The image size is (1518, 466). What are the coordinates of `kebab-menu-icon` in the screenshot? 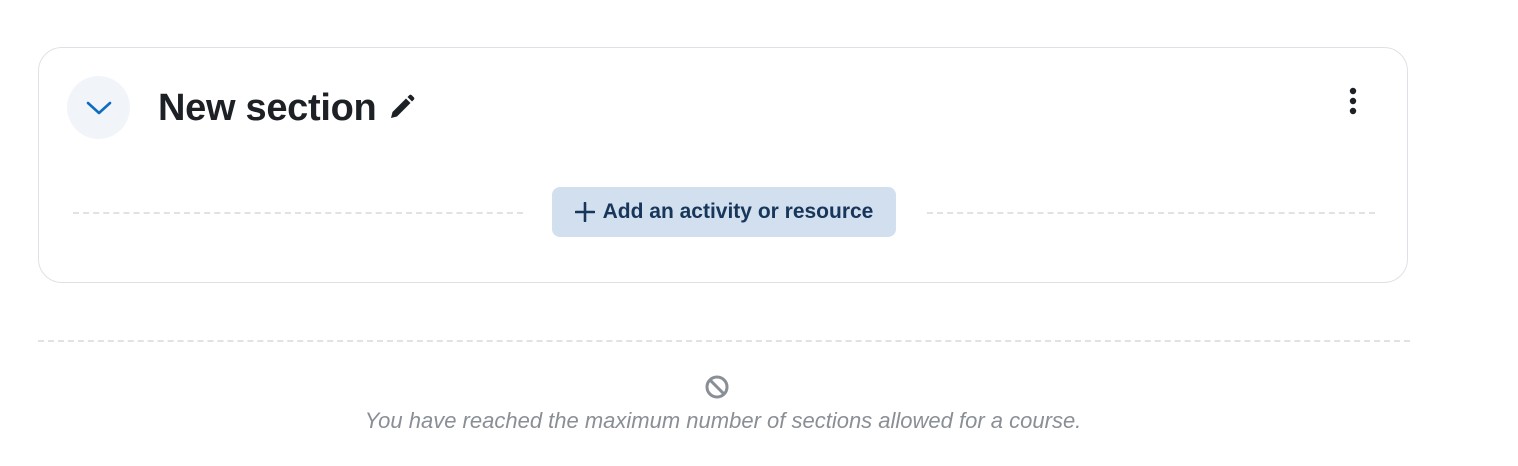 It's located at (1353, 104).